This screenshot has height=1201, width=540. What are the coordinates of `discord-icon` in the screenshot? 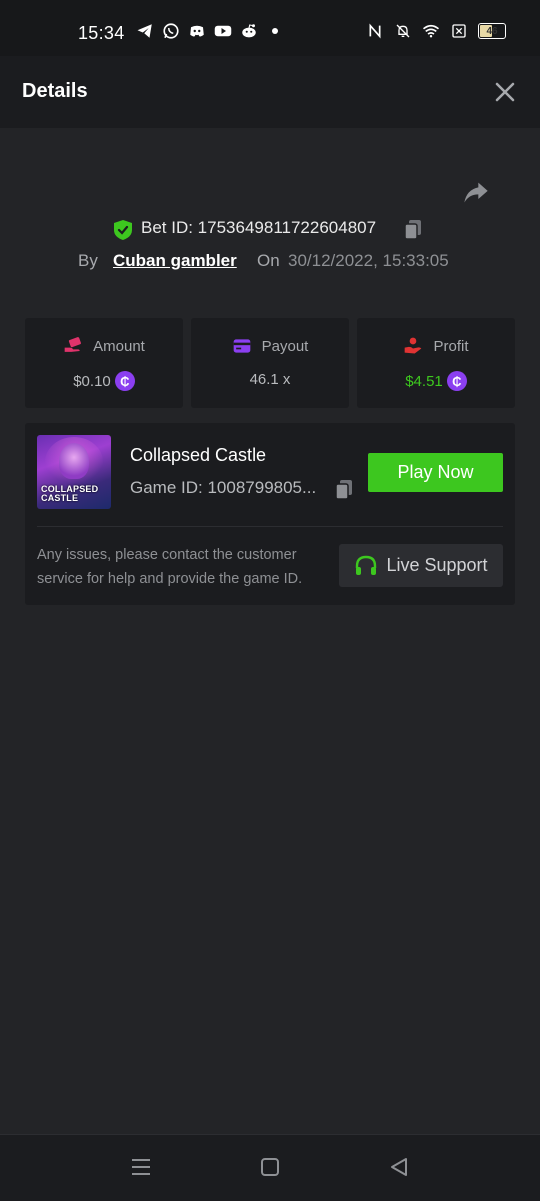 It's located at (197, 31).